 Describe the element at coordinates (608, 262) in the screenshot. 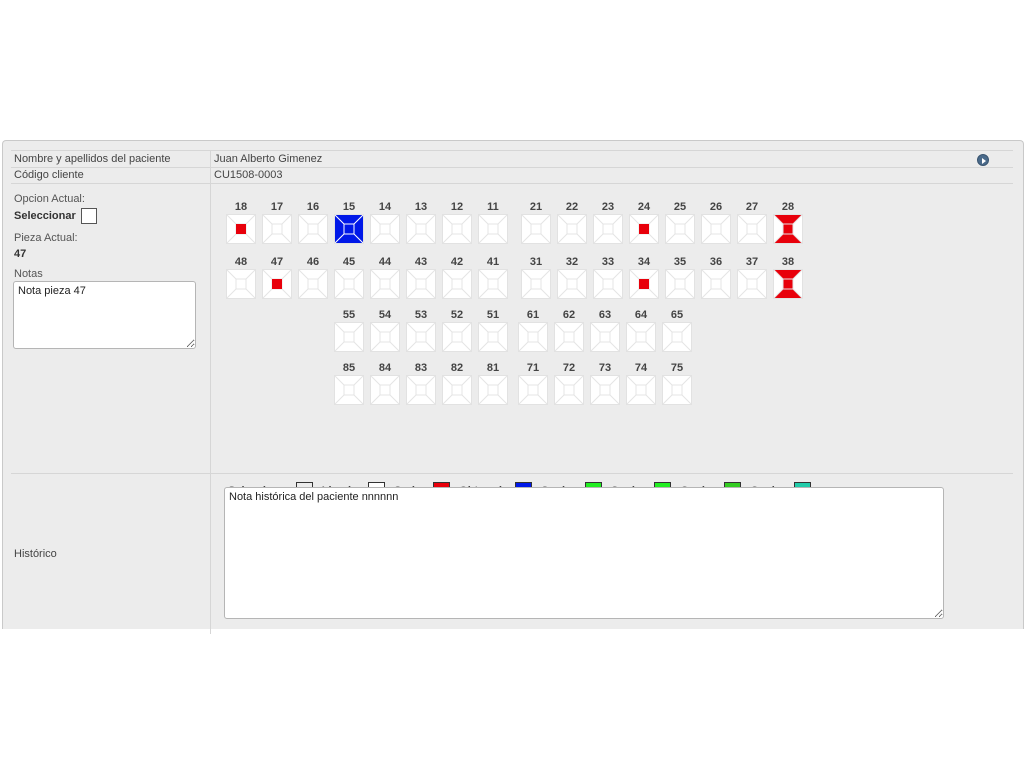

I see `tooth-number-label: 33` at that location.